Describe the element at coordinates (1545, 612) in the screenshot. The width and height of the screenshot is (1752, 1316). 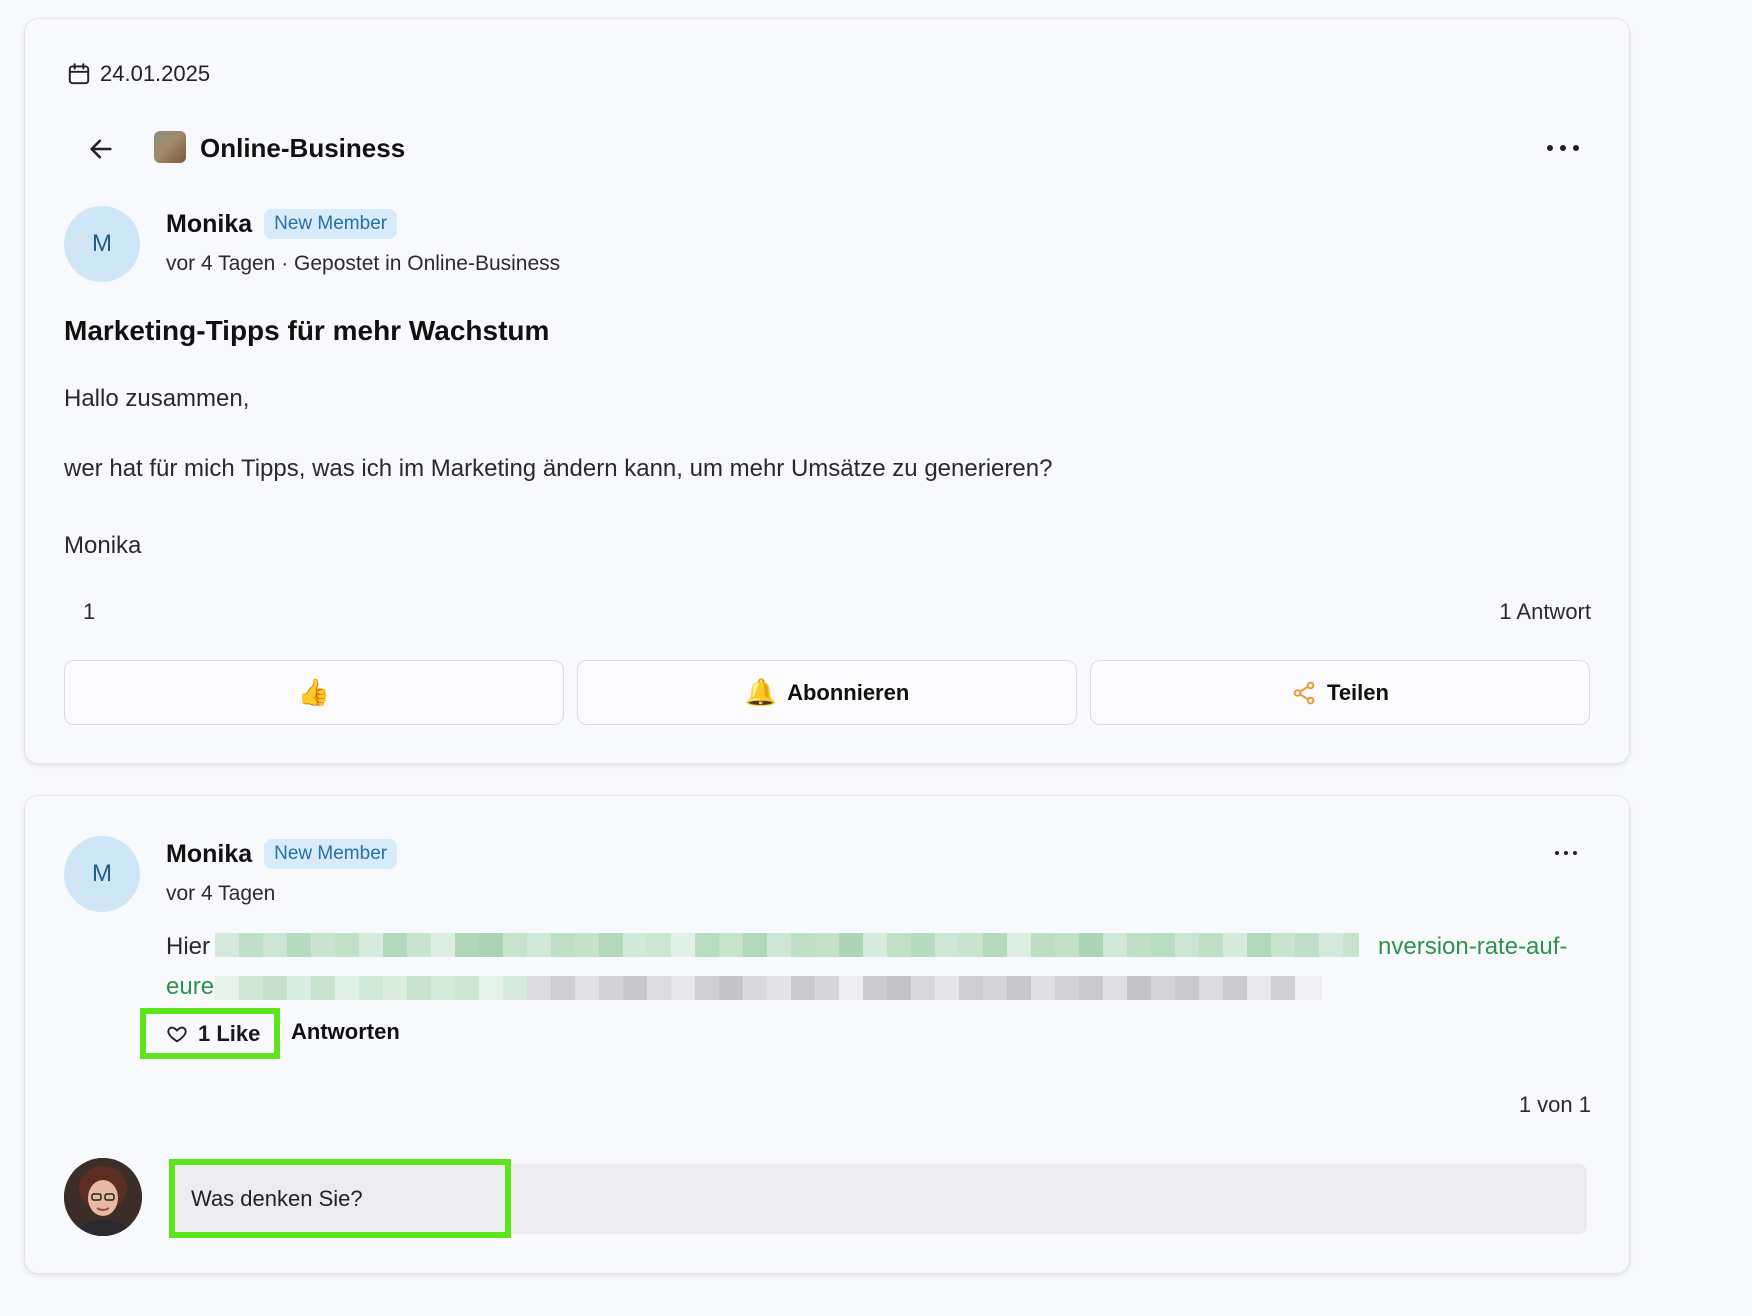
I see `reply-count: 1 Antwort` at that location.